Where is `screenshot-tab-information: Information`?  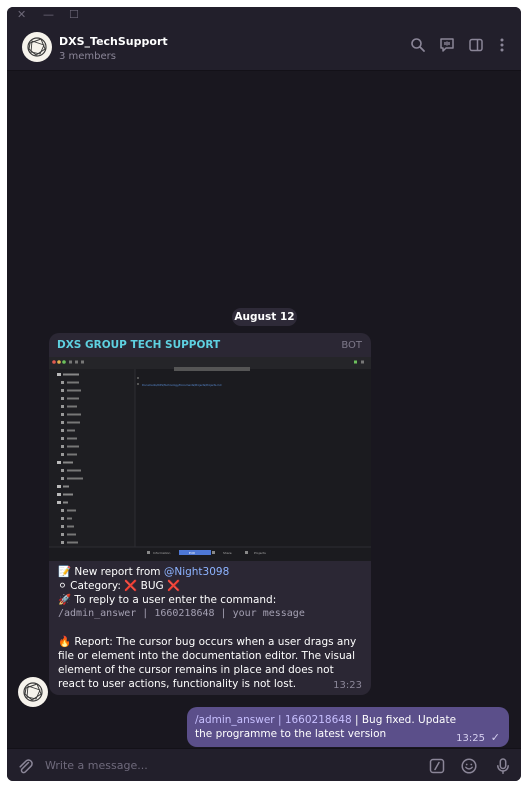
screenshot-tab-information: Information is located at coordinates (161, 553).